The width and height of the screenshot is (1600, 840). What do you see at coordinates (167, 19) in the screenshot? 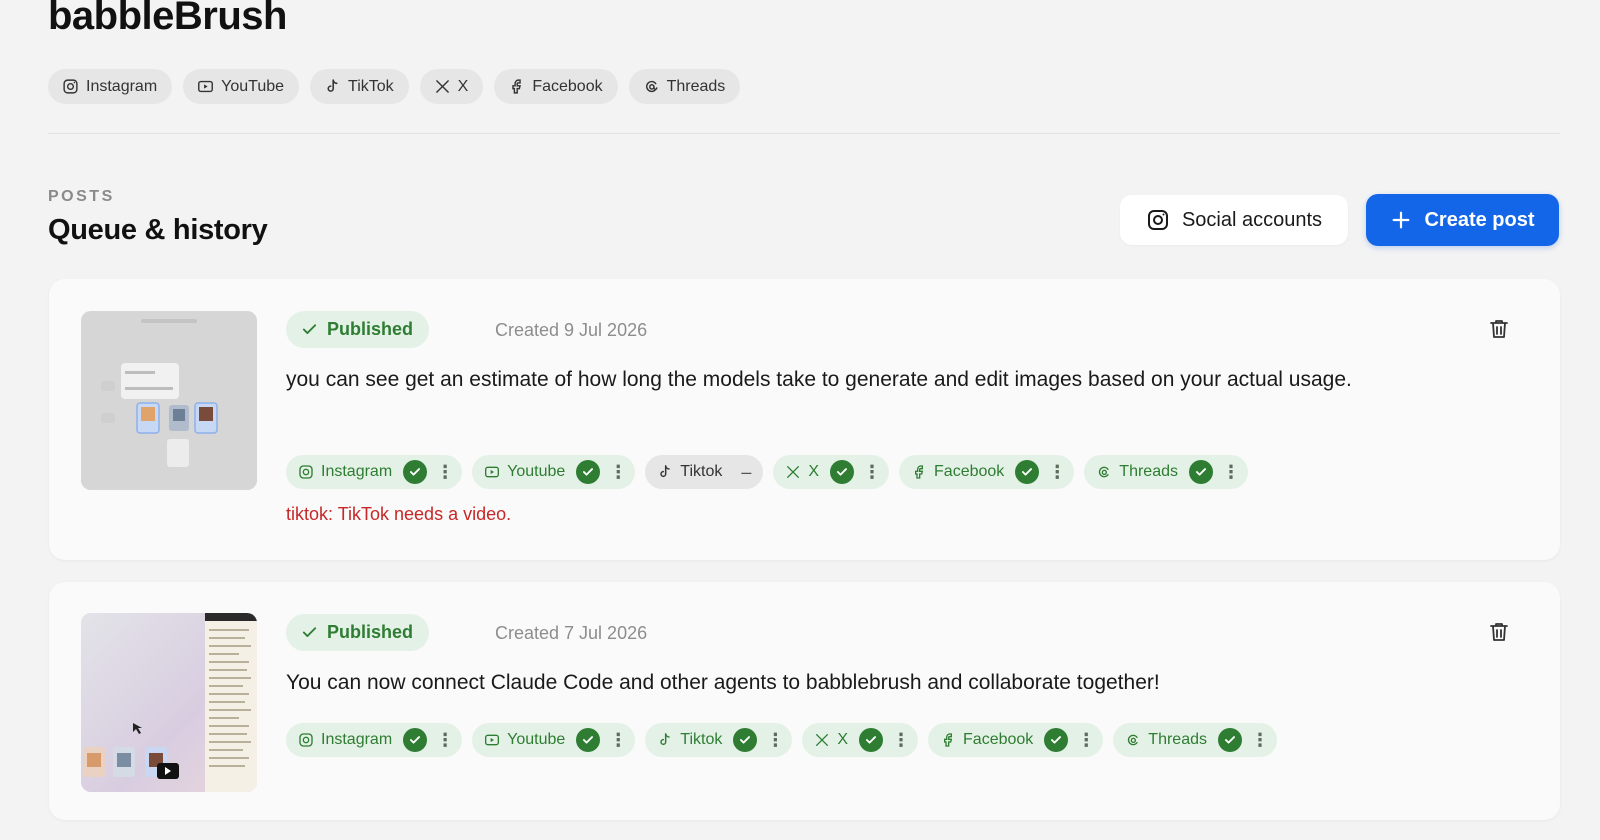
I see `app-title: babbleBrush` at bounding box center [167, 19].